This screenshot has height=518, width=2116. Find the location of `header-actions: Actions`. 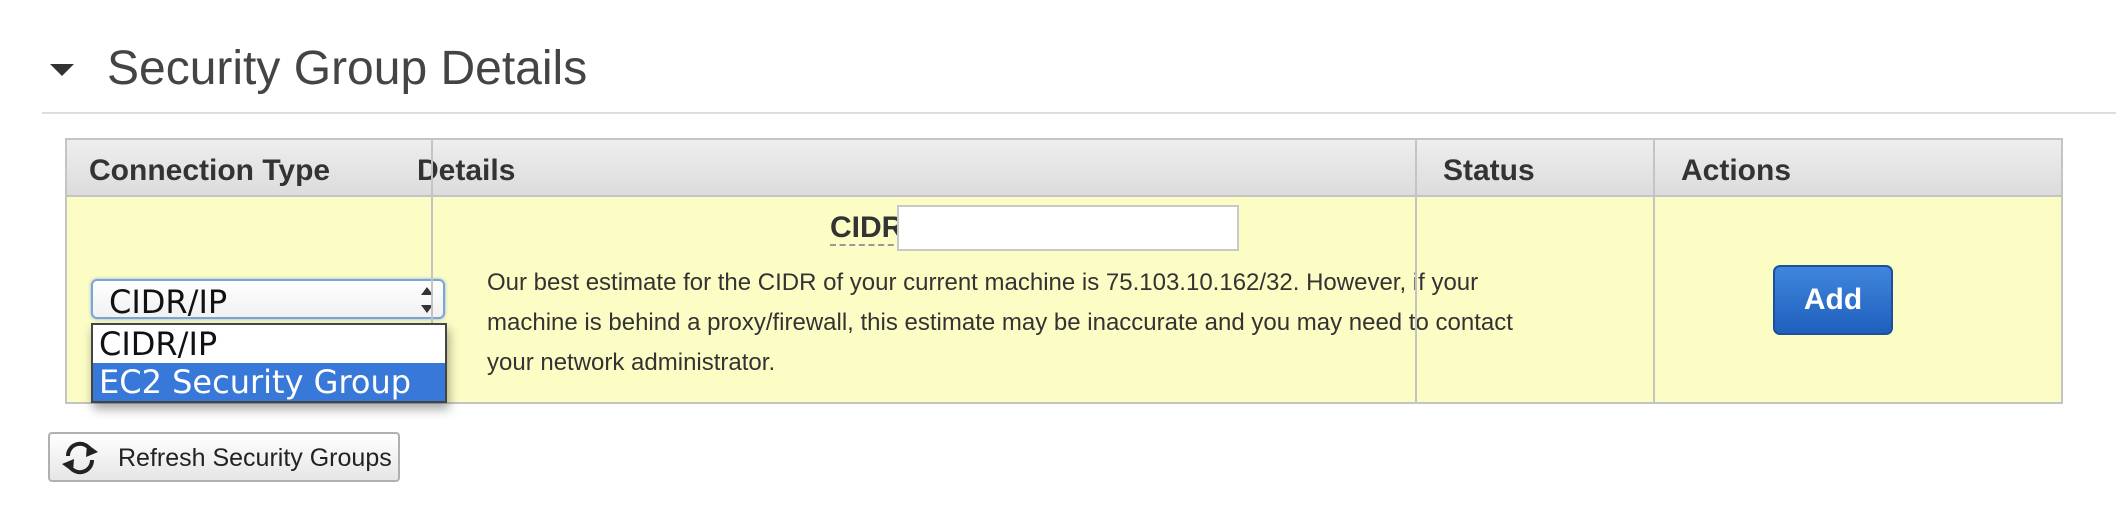

header-actions: Actions is located at coordinates (1736, 170).